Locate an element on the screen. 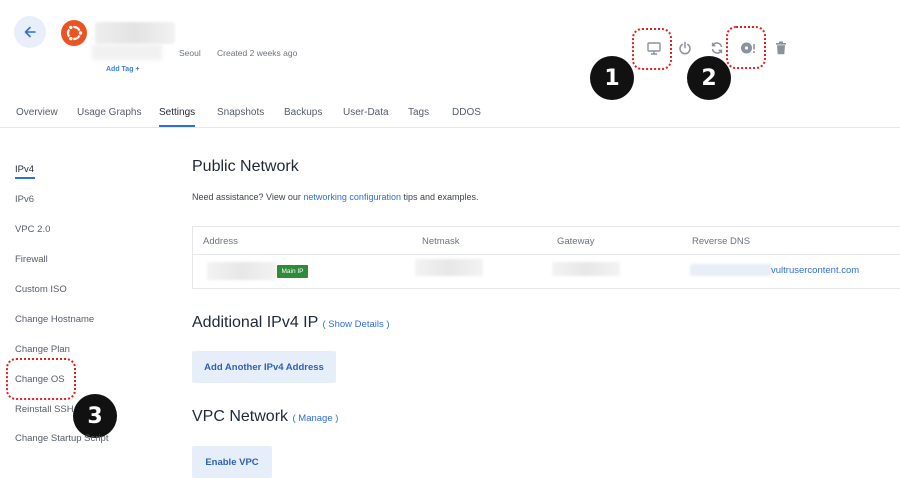 The height and width of the screenshot is (488, 900). assistance-suffix: tips and examples. is located at coordinates (439, 197).